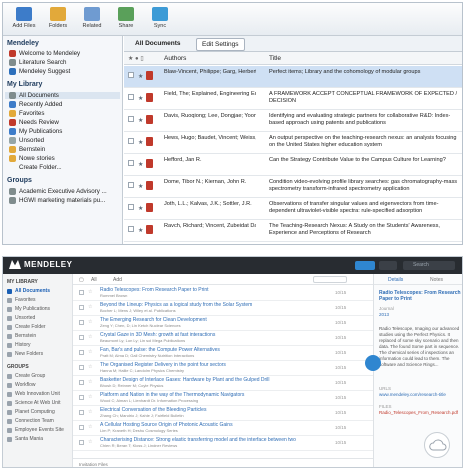  What do you see at coordinates (220, 44) in the screenshot?
I see `edit-settings-button: Edit Settings` at bounding box center [220, 44].